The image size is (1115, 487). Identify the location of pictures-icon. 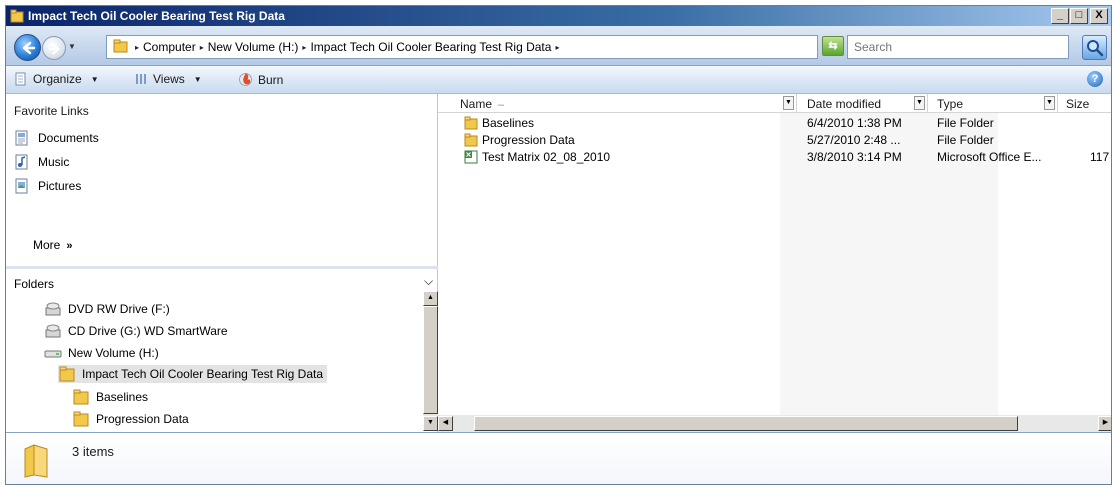
(21, 186).